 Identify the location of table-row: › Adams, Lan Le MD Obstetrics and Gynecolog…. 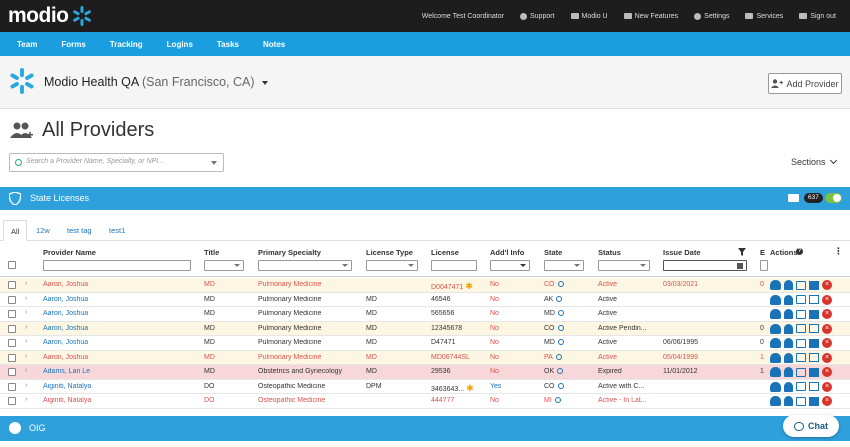
(425, 372).